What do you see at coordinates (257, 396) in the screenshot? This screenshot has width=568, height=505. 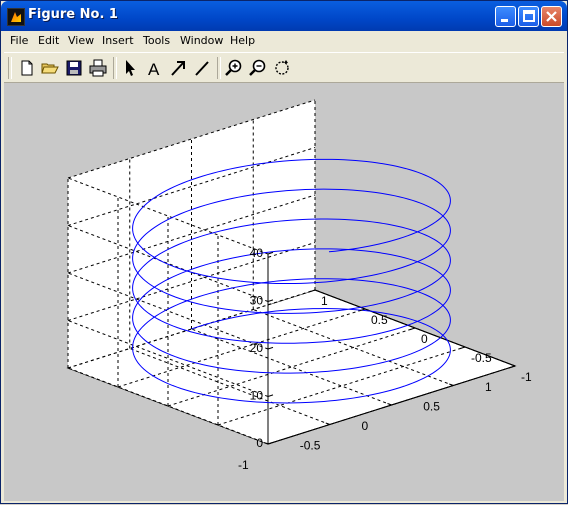 I see `z-tick-label: 10` at bounding box center [257, 396].